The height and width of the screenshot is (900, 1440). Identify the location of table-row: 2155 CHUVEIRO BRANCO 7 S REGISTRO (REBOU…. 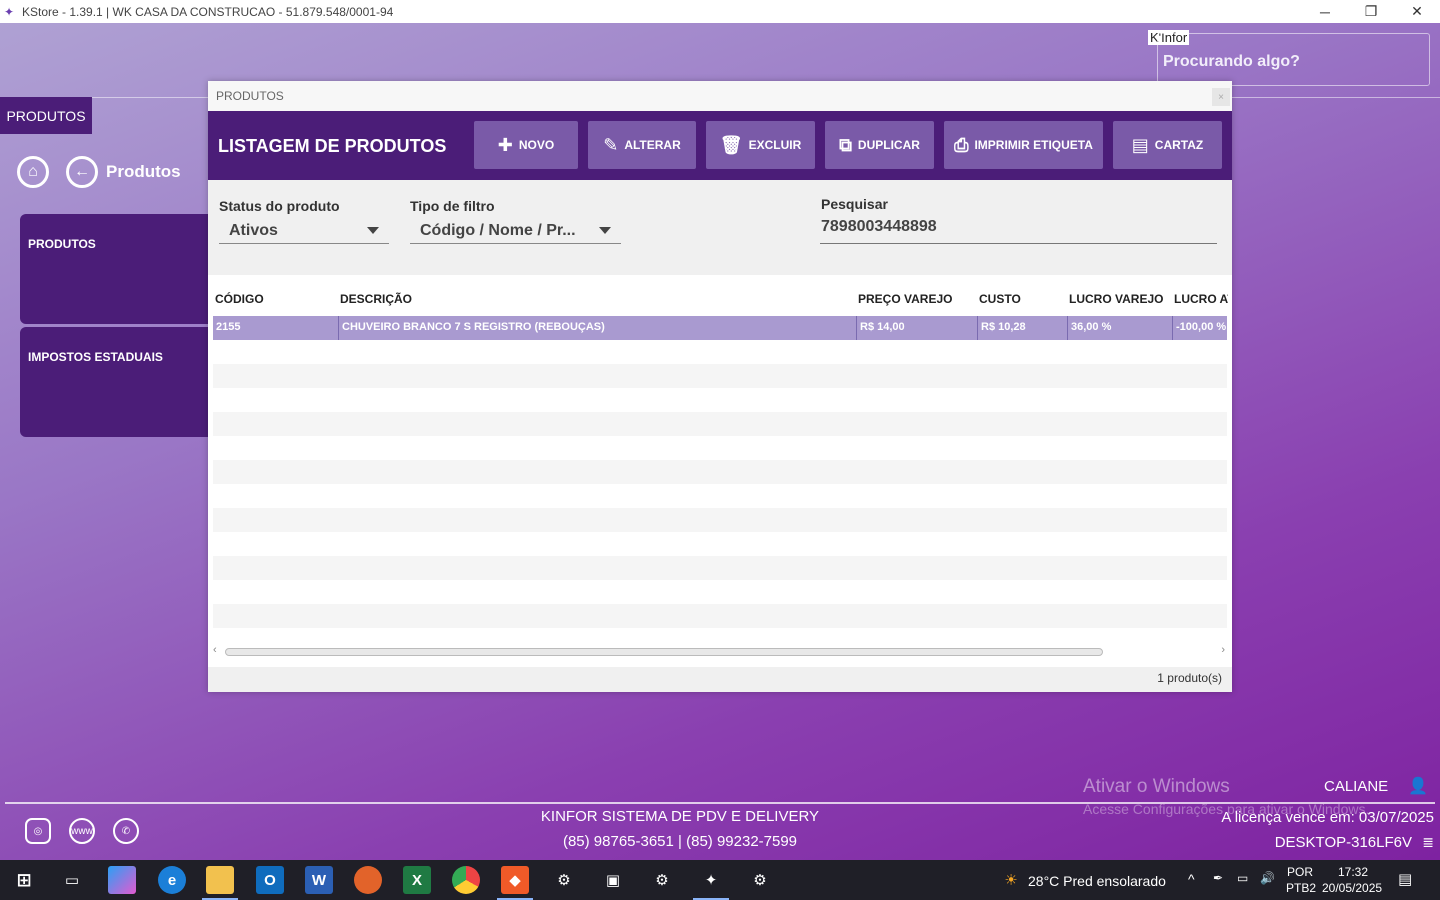
(720, 328).